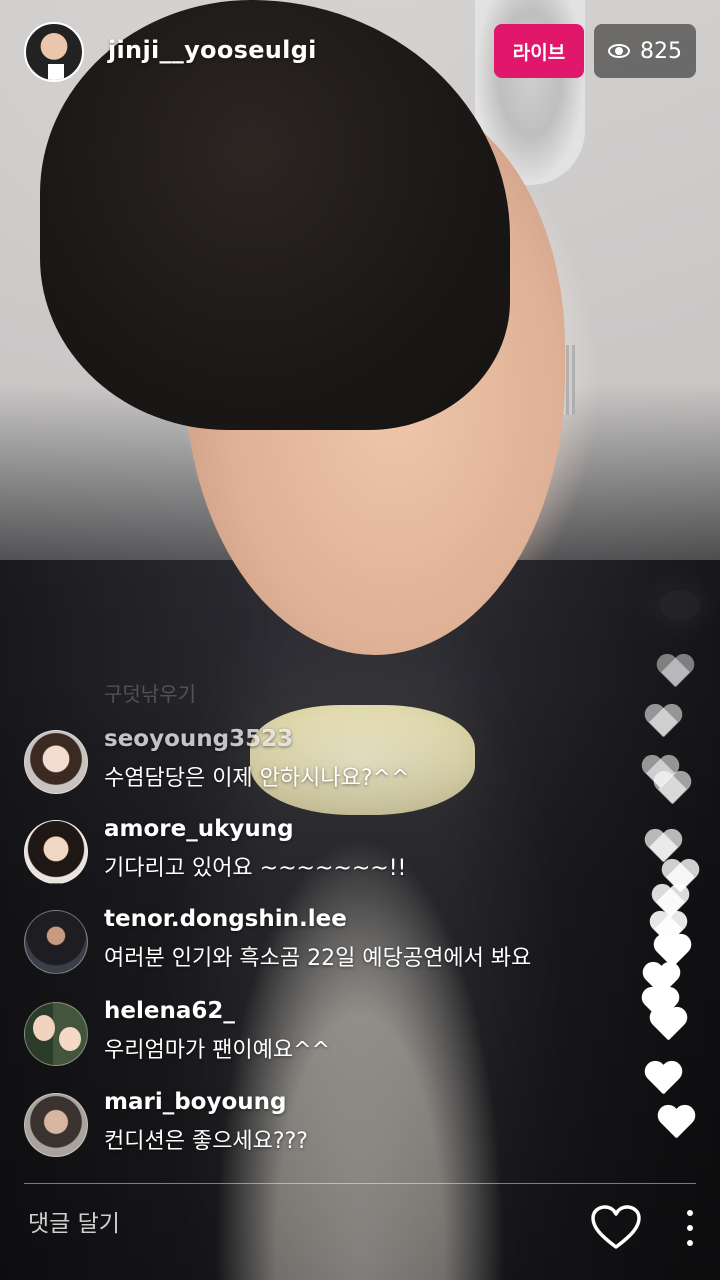 This screenshot has height=1280, width=720. What do you see at coordinates (195, 1102) in the screenshot?
I see `comment-username: mari_boyoung` at bounding box center [195, 1102].